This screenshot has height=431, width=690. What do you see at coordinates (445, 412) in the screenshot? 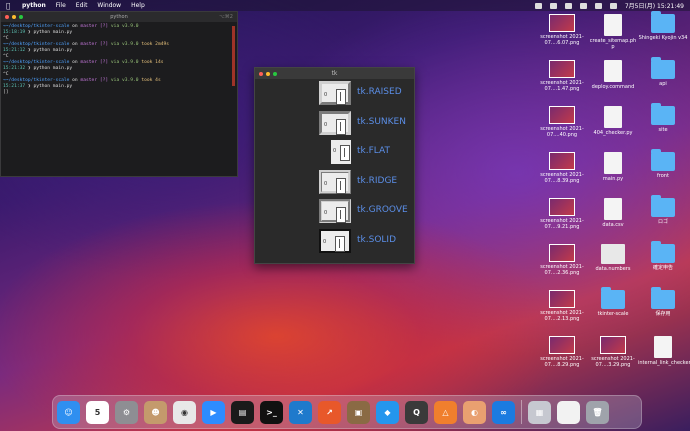
I see `sourcetree-icon: △` at bounding box center [445, 412].